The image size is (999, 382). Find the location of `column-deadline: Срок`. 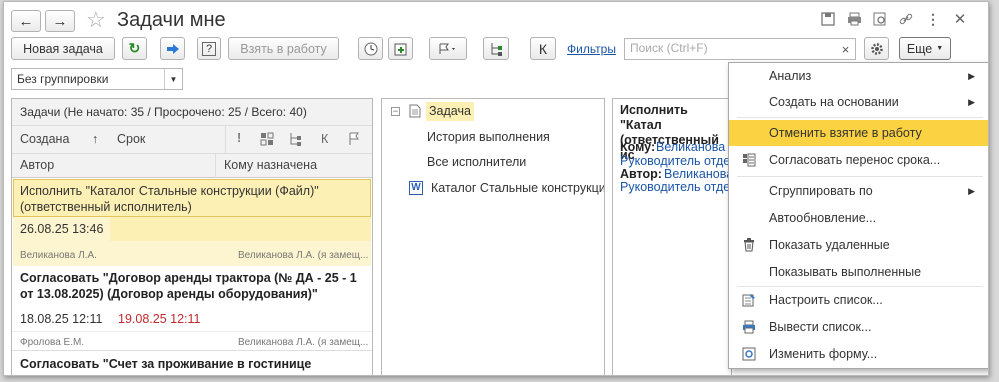

column-deadline: Срок is located at coordinates (131, 139).